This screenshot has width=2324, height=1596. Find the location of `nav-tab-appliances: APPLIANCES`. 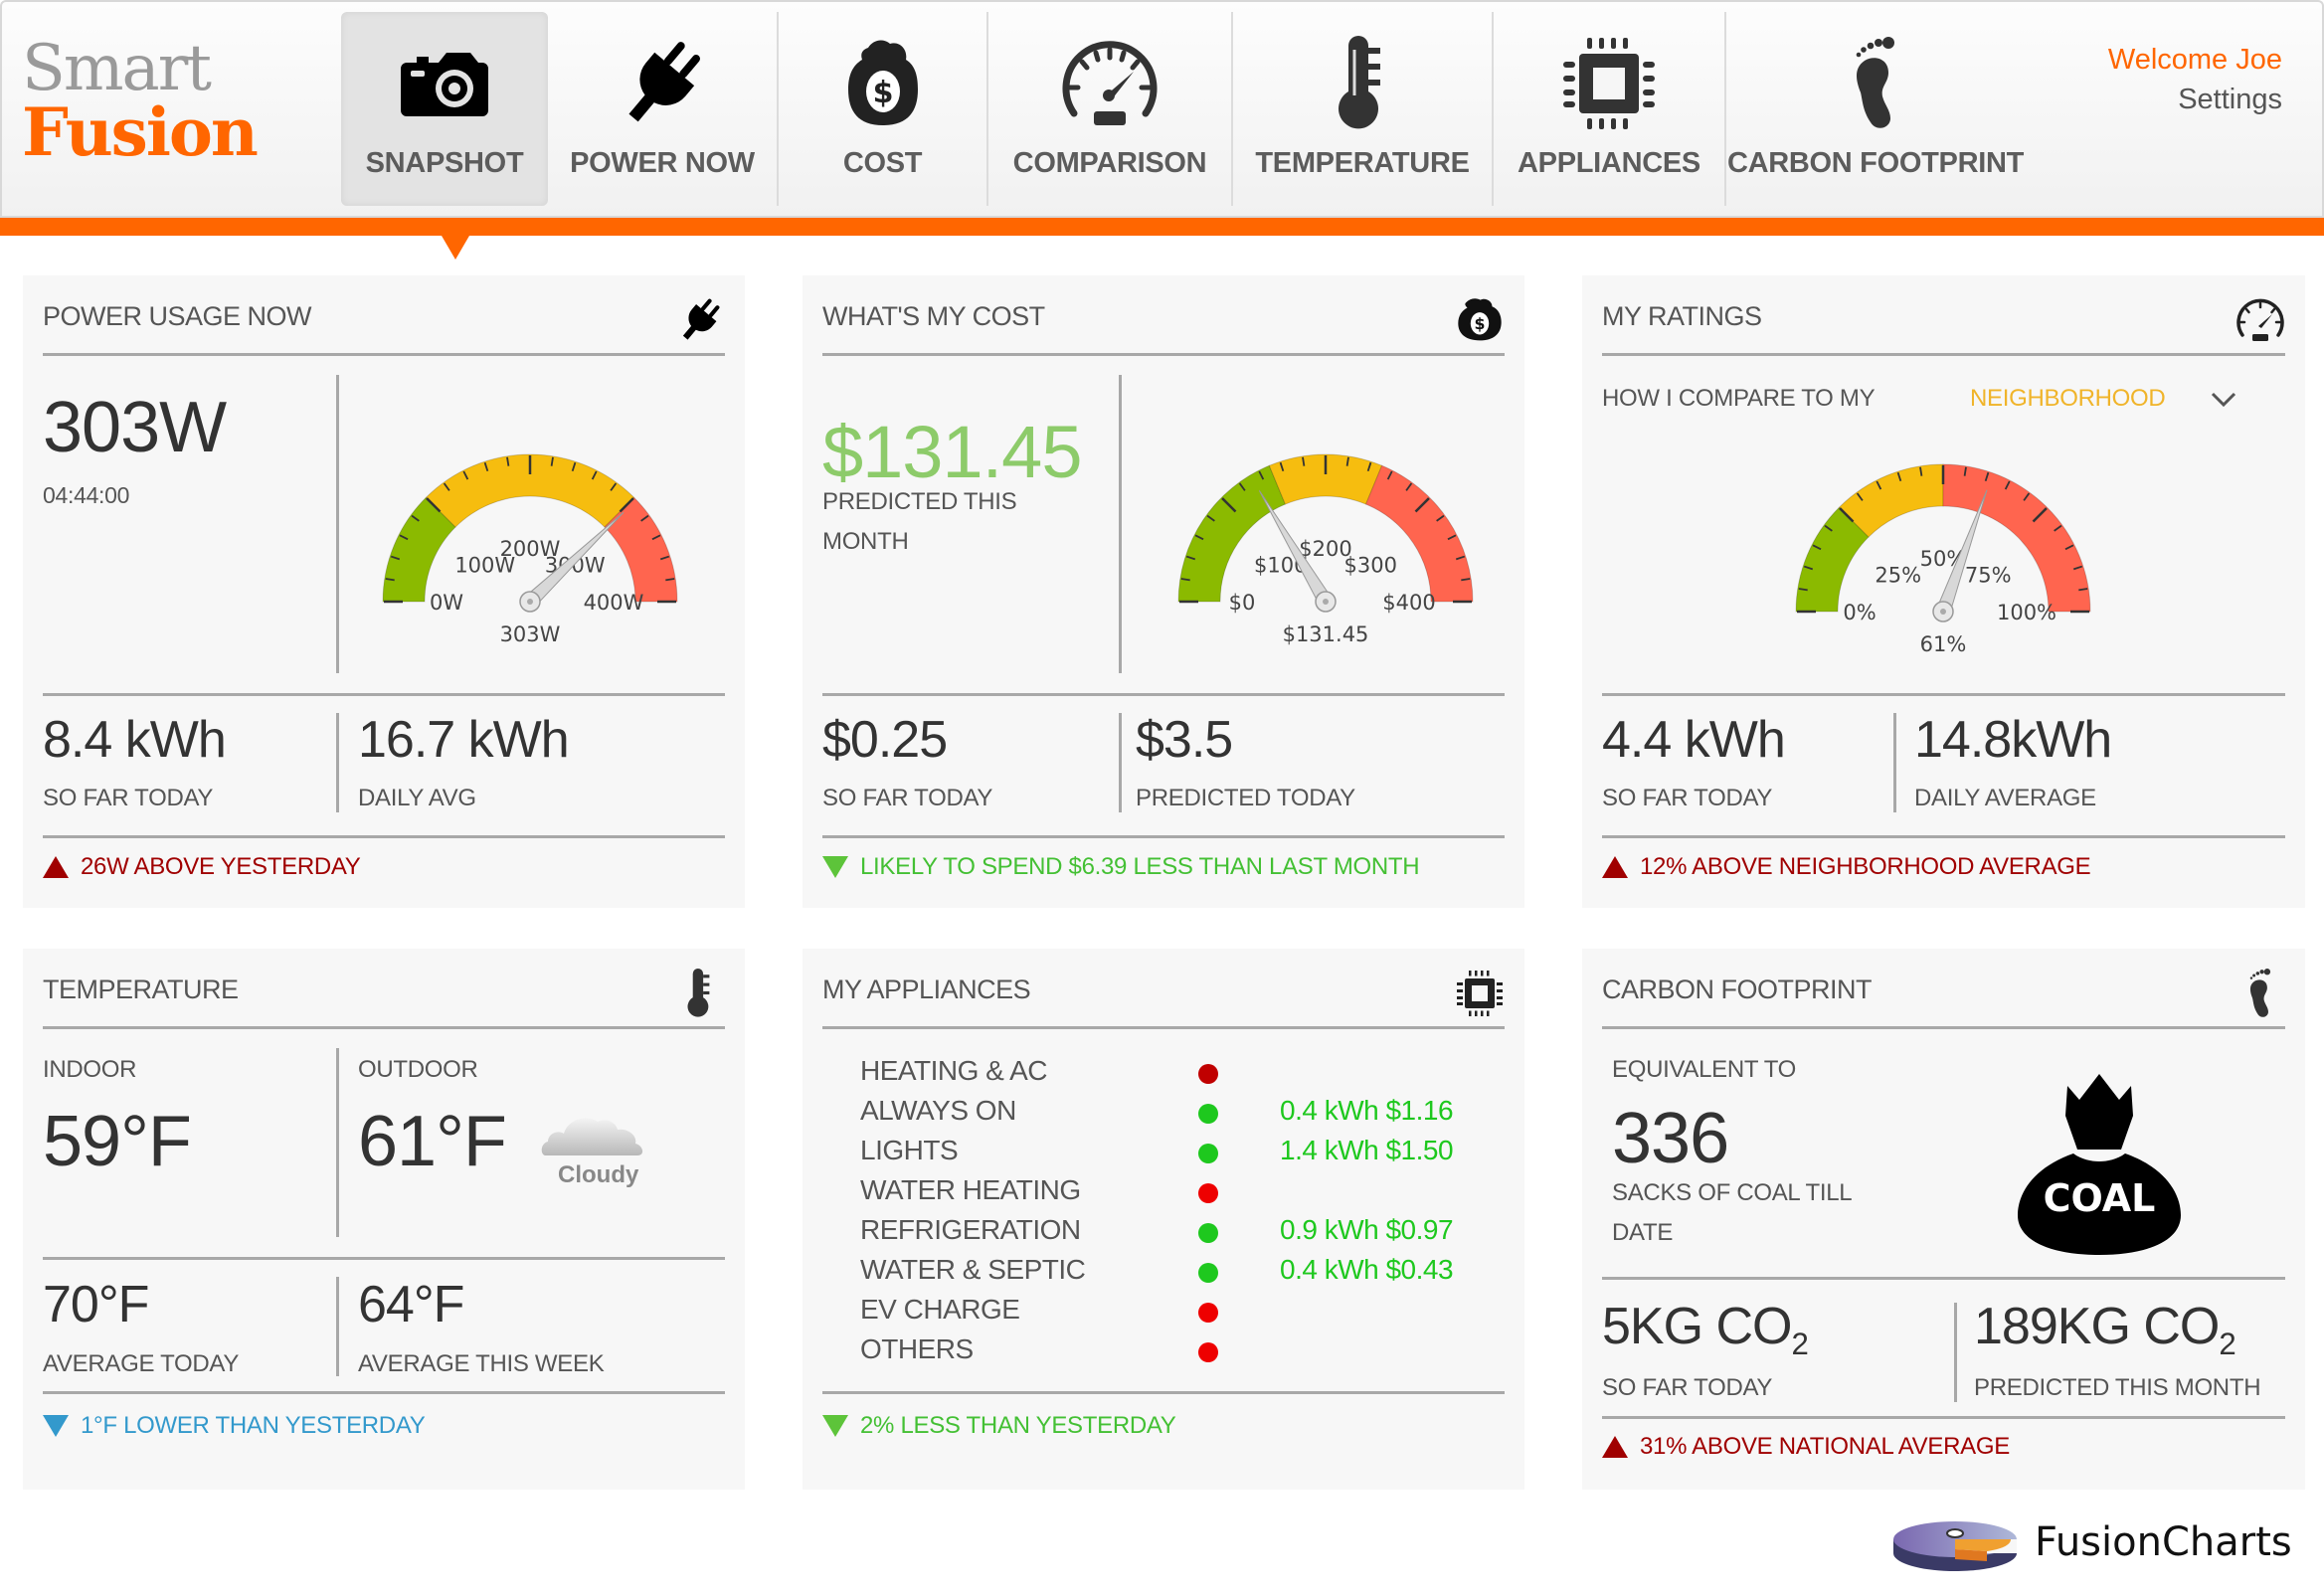

nav-tab-appliances: APPLIANCES is located at coordinates (1608, 109).